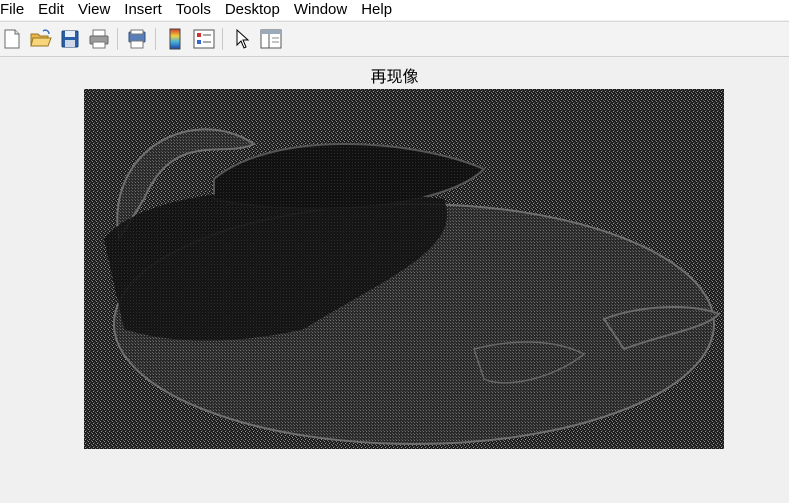  I want to click on print-preview-button, so click(137, 39).